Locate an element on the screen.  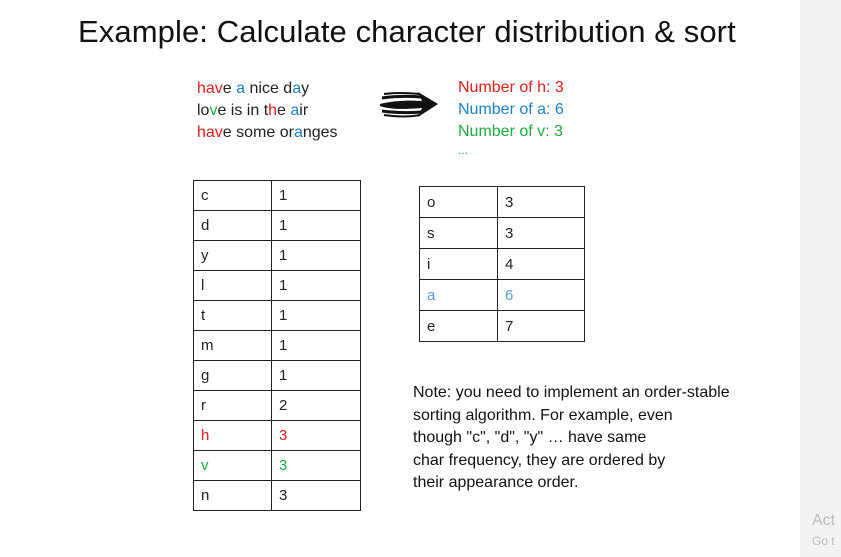
char-cell: l is located at coordinates (232, 285).